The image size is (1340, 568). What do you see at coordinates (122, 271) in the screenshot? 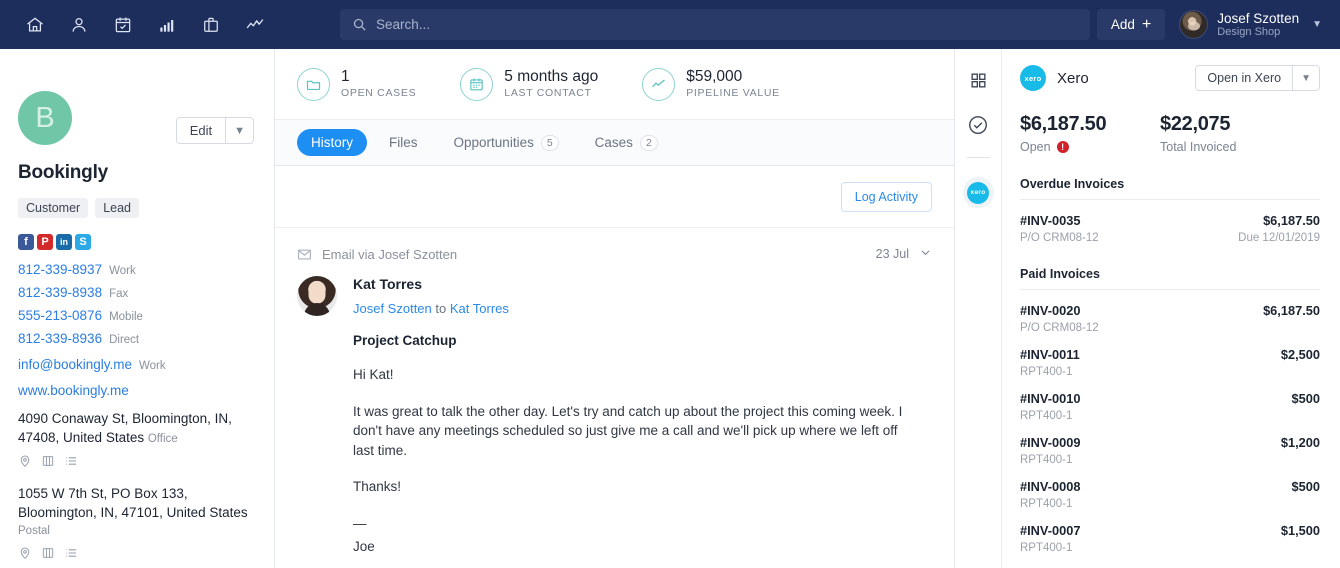
I see `contact-label: Work` at bounding box center [122, 271].